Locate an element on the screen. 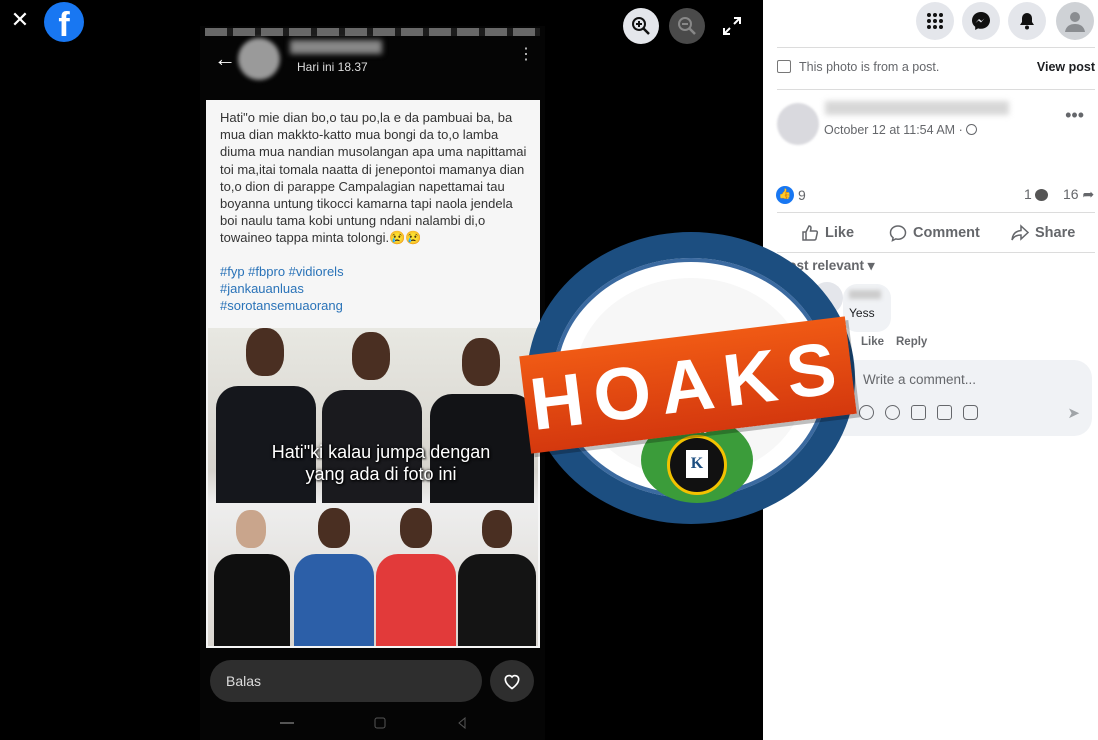 The width and height of the screenshot is (1098, 740). zoom-out-button is located at coordinates (687, 26).